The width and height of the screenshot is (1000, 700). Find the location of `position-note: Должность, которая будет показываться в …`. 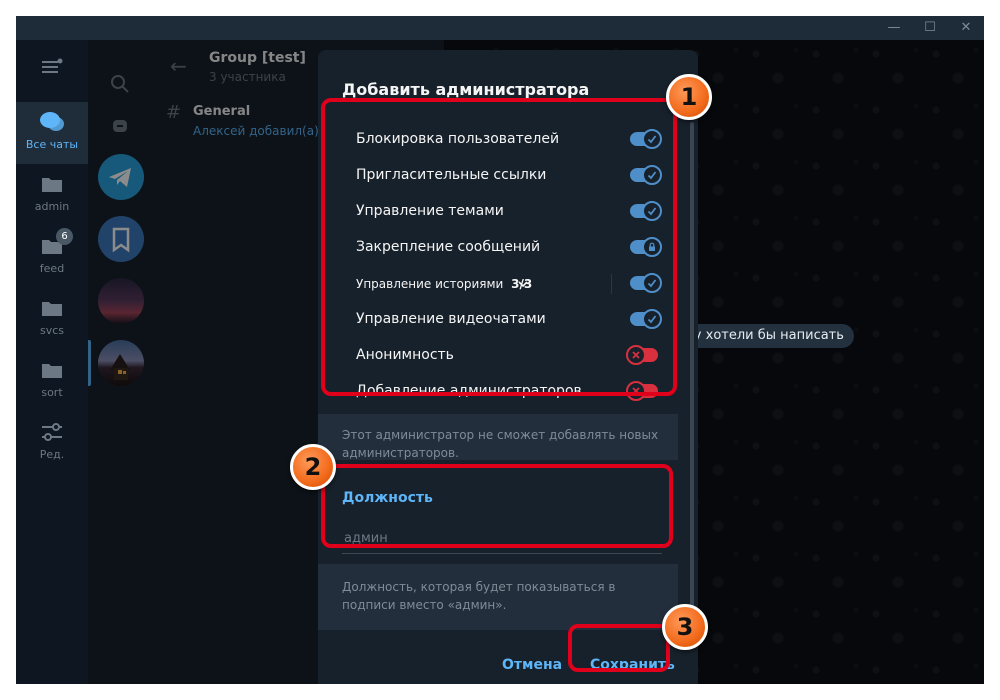

position-note: Должность, которая будет показываться в … is located at coordinates (479, 596).